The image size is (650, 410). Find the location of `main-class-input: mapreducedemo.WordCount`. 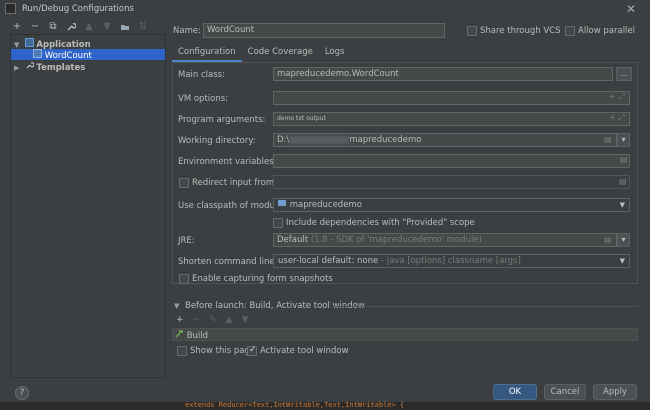

main-class-input: mapreducedemo.WordCount is located at coordinates (443, 74).